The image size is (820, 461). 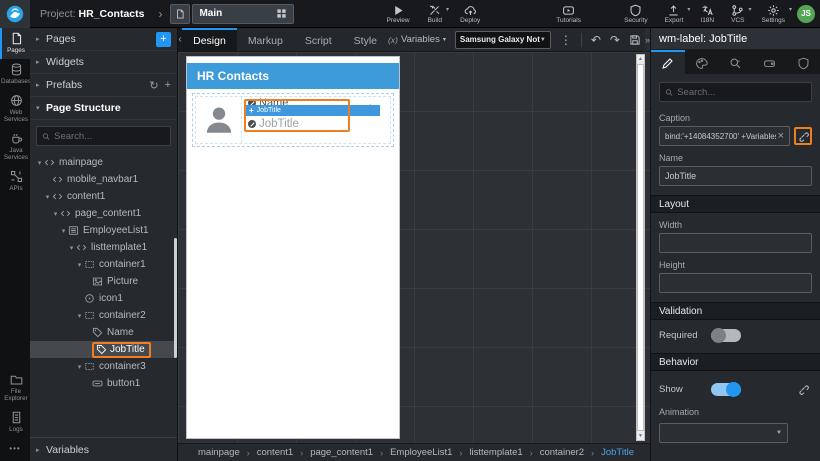 I want to click on selection-overlay: + JobTitle, so click(x=313, y=110).